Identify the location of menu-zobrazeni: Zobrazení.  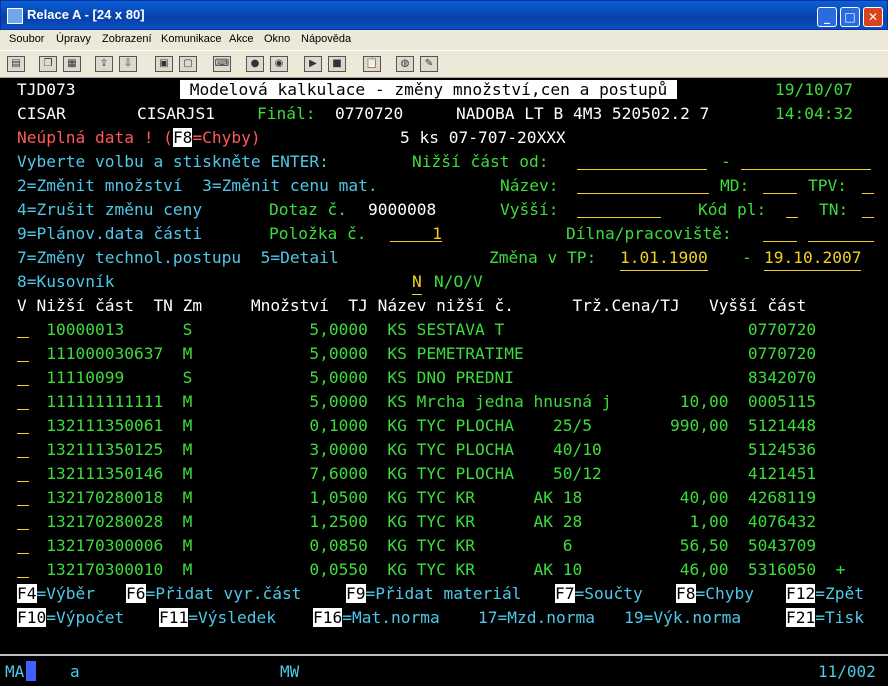
(127, 39).